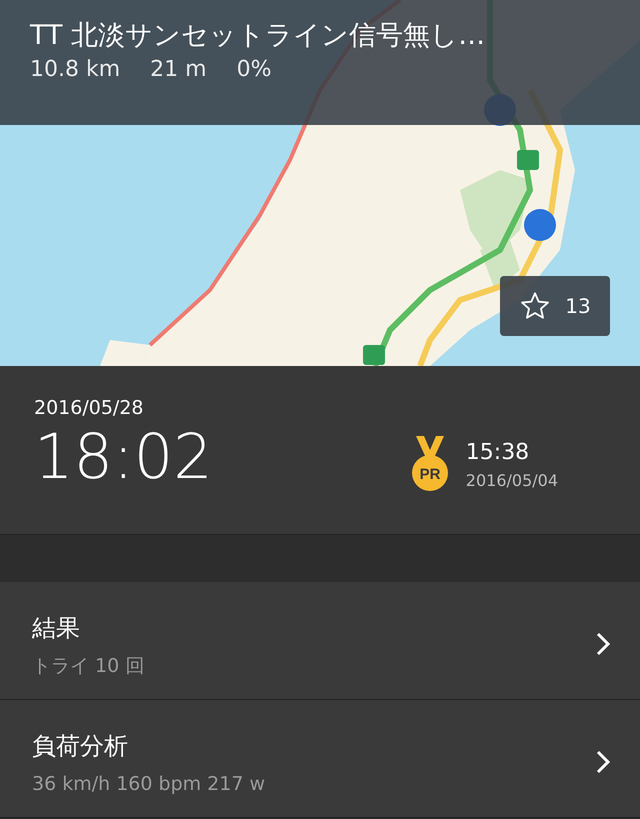 The width and height of the screenshot is (640, 819). What do you see at coordinates (89, 408) in the screenshot?
I see `effort-date: 2016/05/28` at bounding box center [89, 408].